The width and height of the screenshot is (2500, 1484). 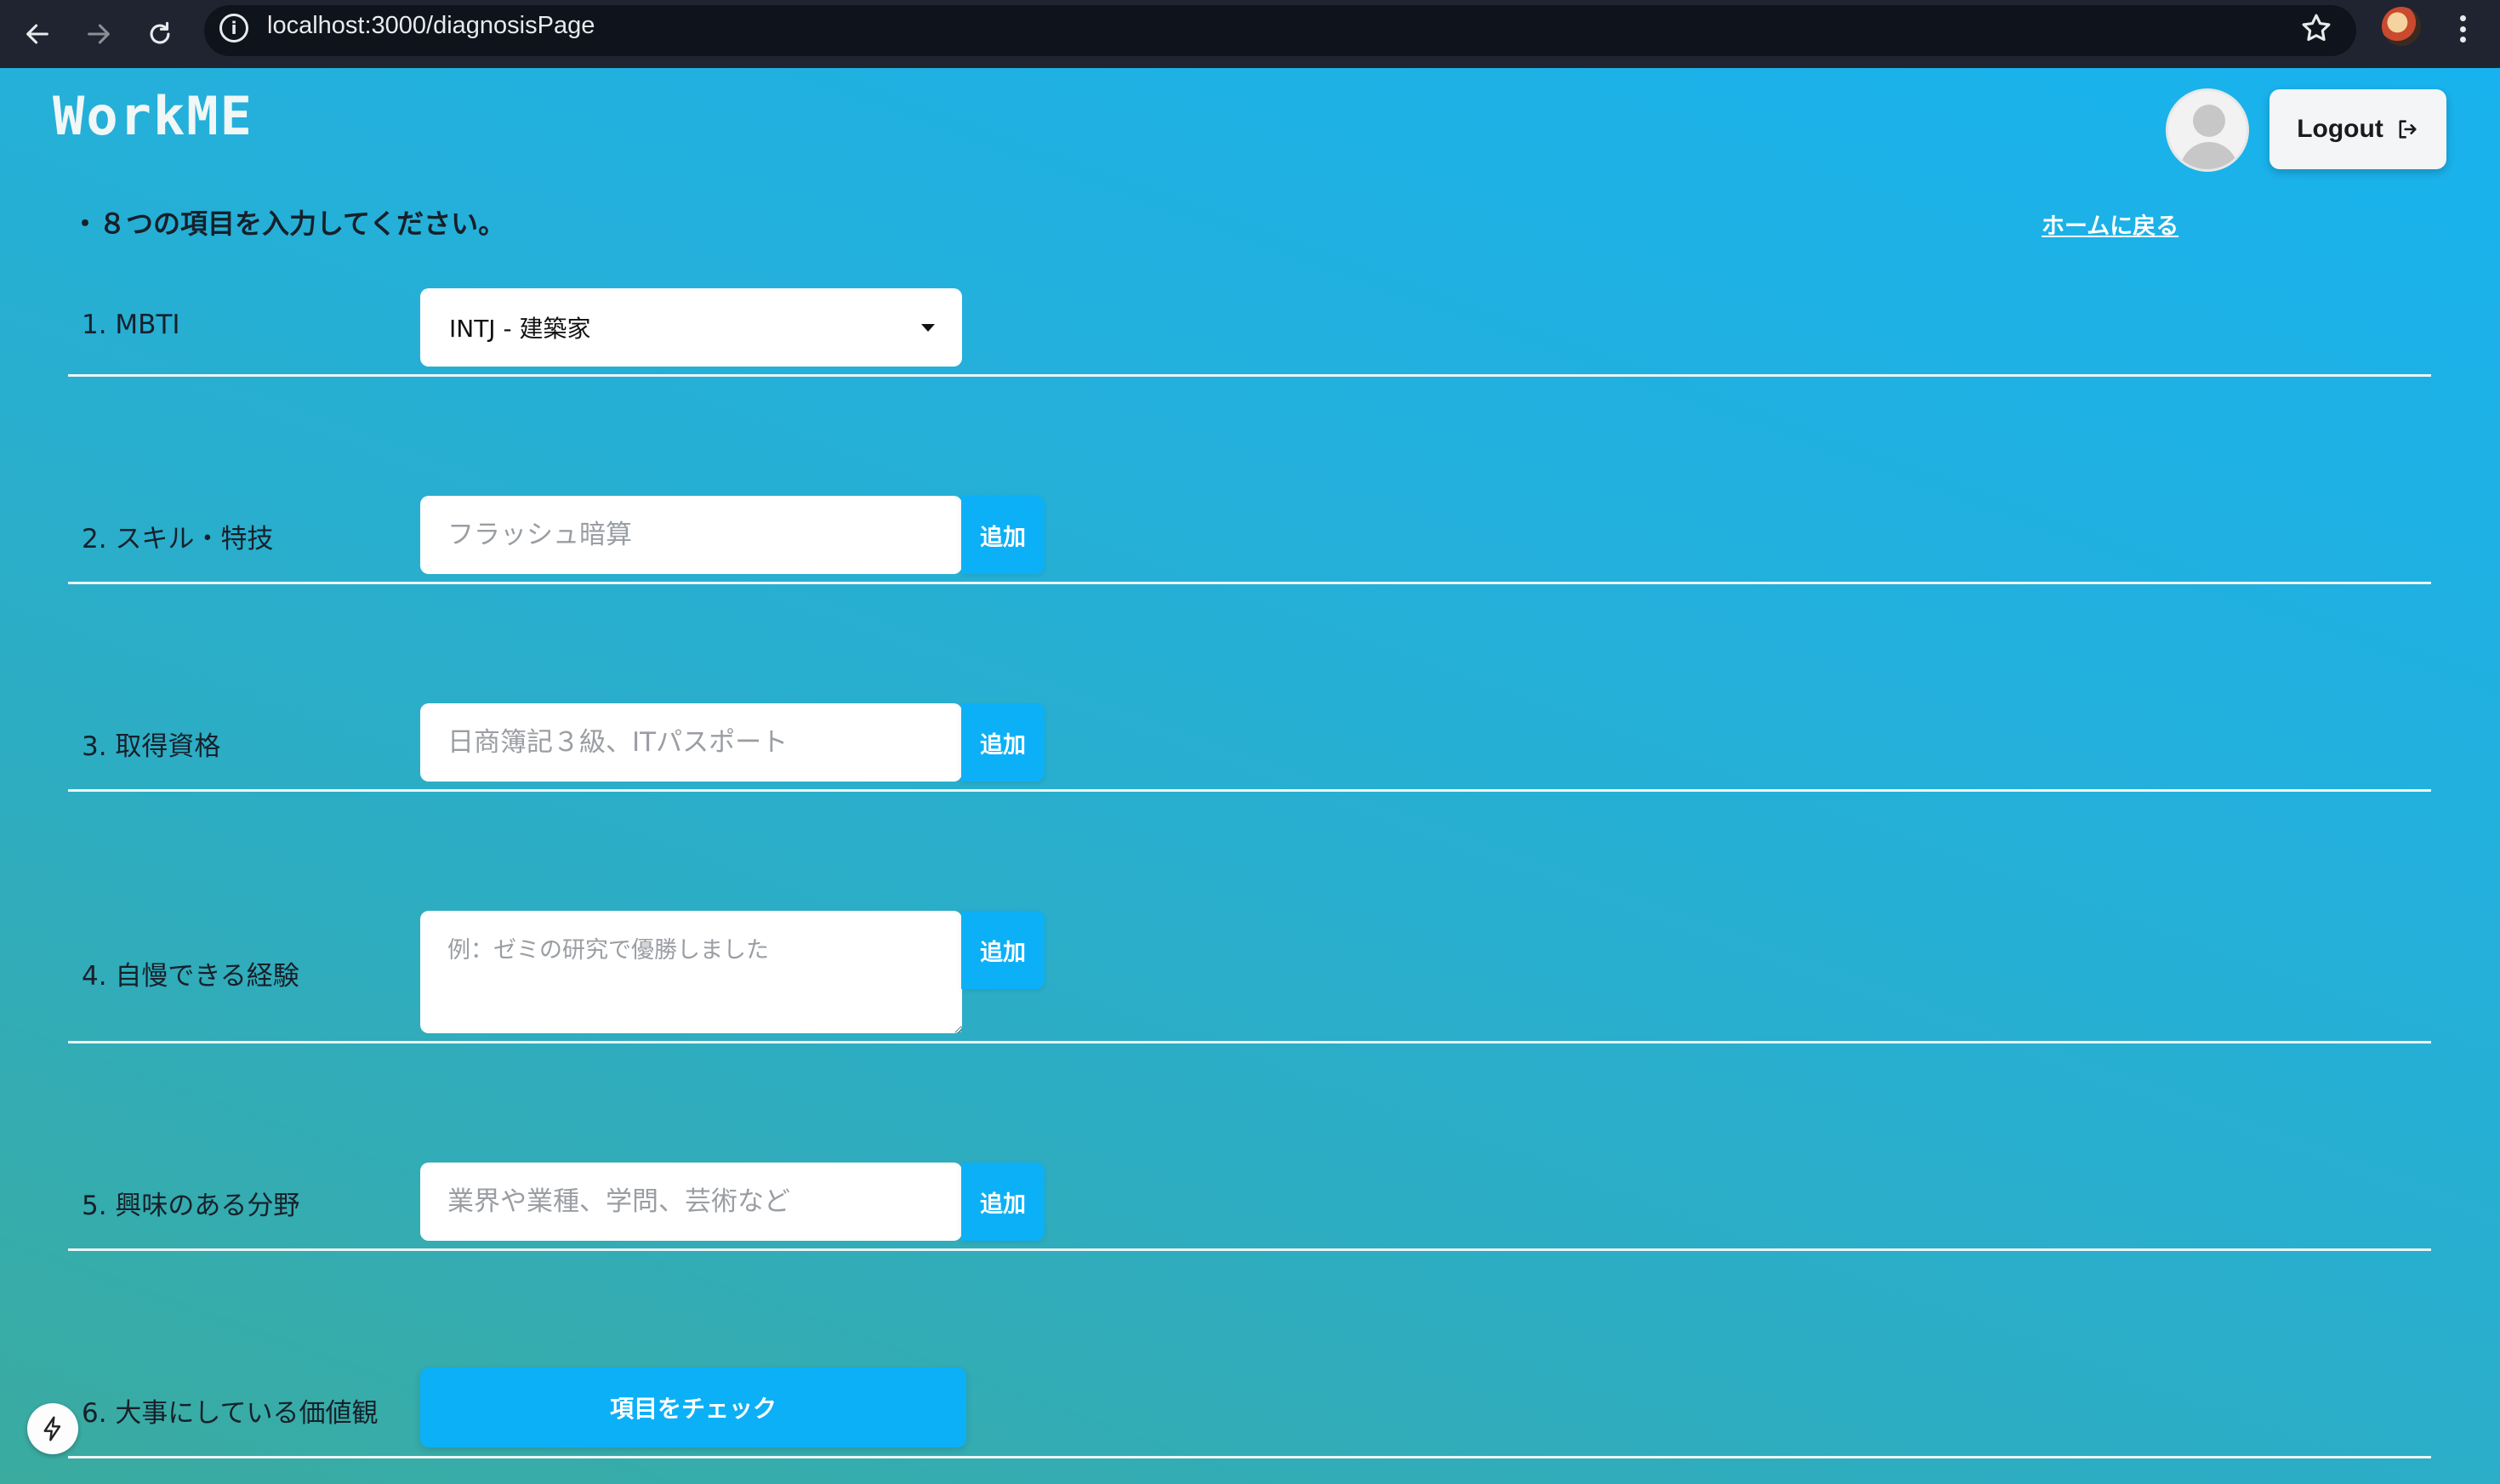 What do you see at coordinates (2408, 130) in the screenshot?
I see `logout-icon` at bounding box center [2408, 130].